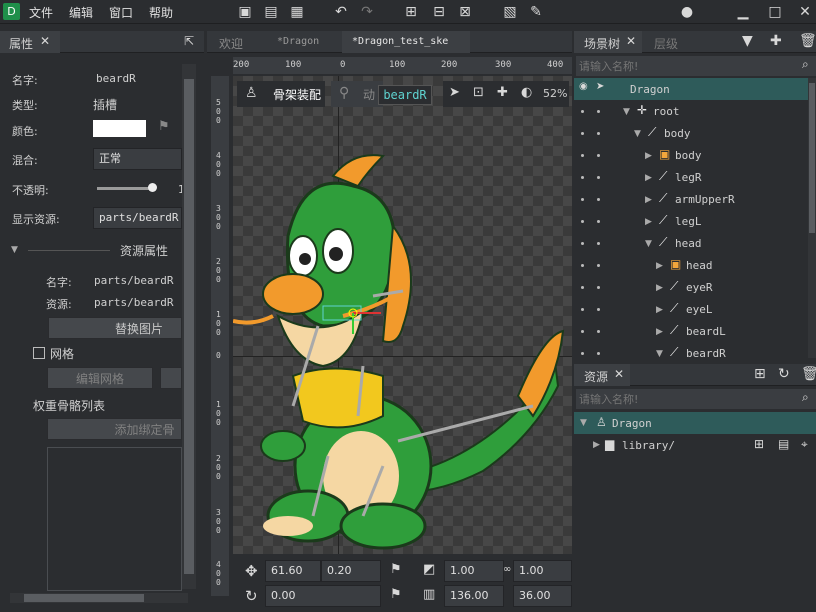 Image resolution: width=816 pixels, height=612 pixels. I want to click on dock-icon: ⇱, so click(189, 41).